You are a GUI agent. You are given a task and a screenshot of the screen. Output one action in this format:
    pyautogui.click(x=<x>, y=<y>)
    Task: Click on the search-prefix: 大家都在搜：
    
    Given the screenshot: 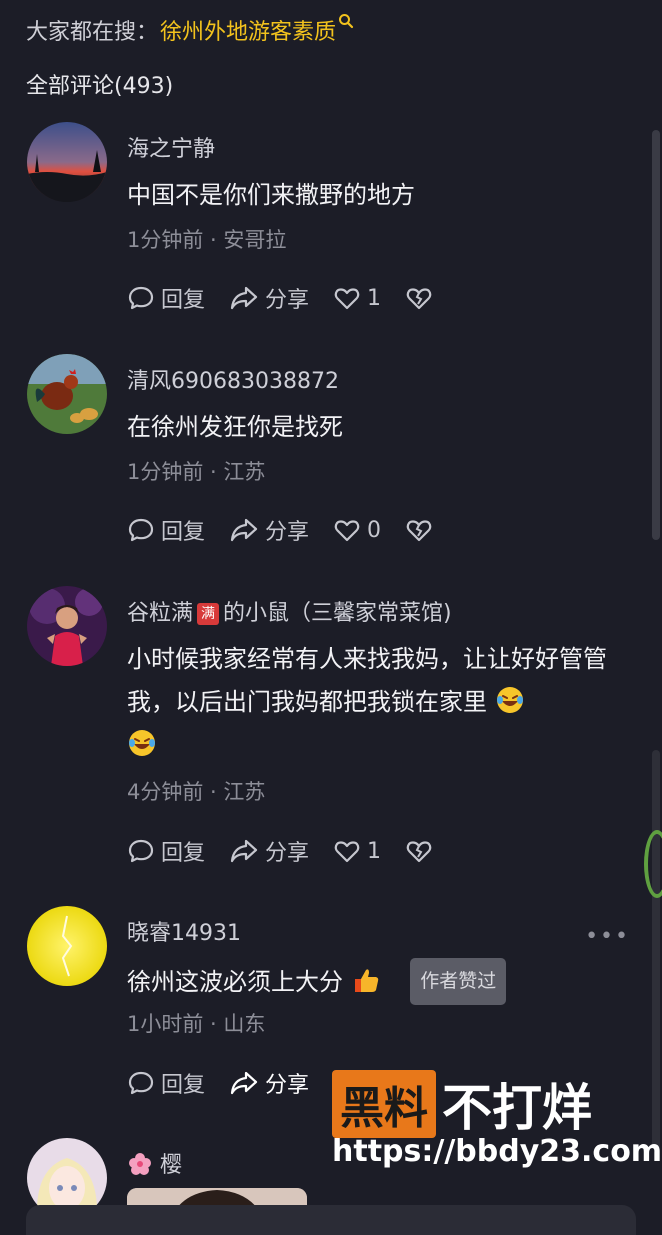 What is the action you would take?
    pyautogui.click(x=92, y=32)
    